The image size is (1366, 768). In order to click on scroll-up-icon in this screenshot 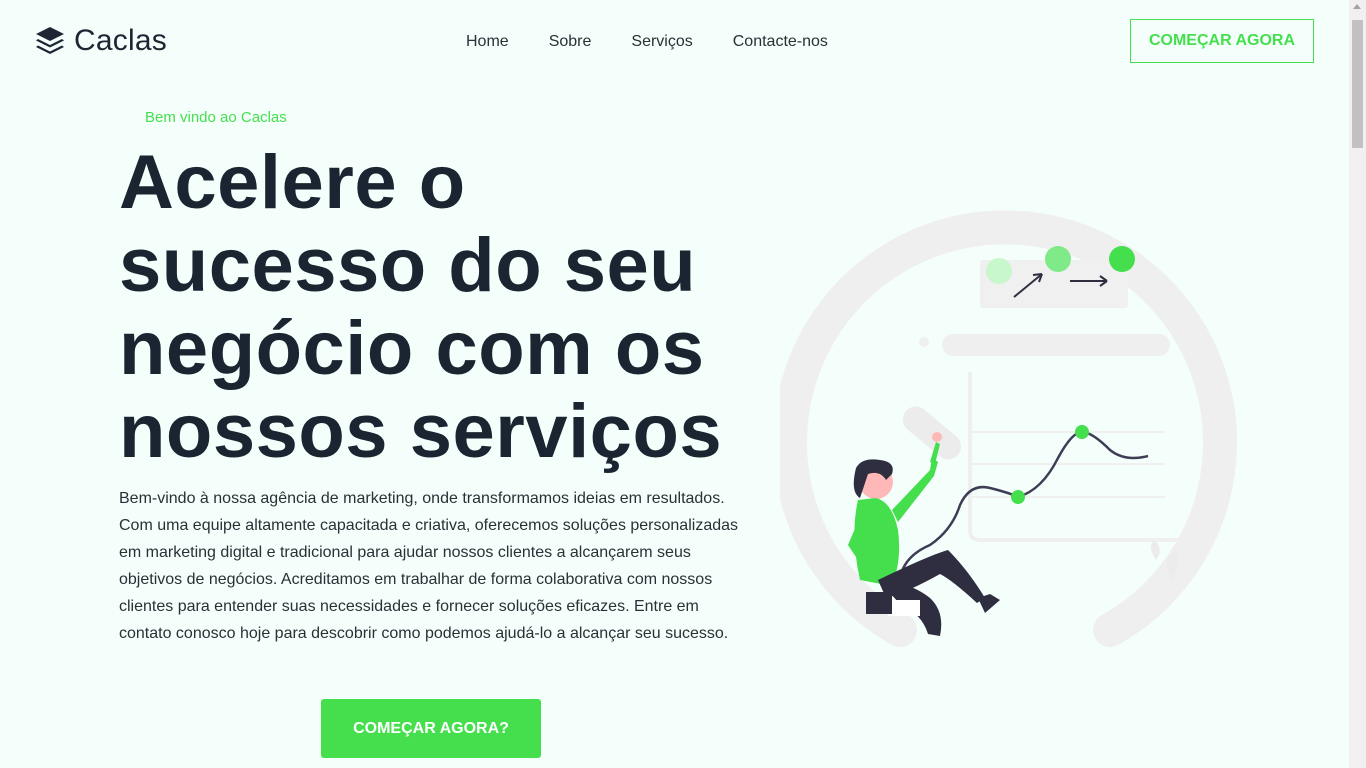, I will do `click(1357, 6)`.